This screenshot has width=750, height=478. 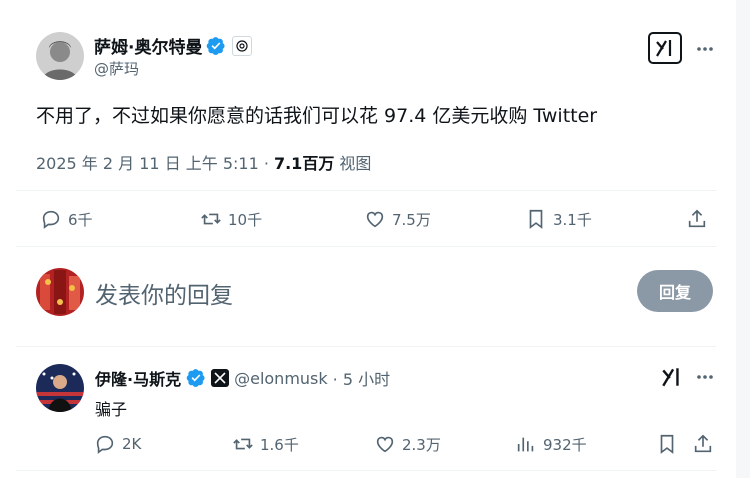 I want to click on elon-avatar, so click(x=60, y=388).